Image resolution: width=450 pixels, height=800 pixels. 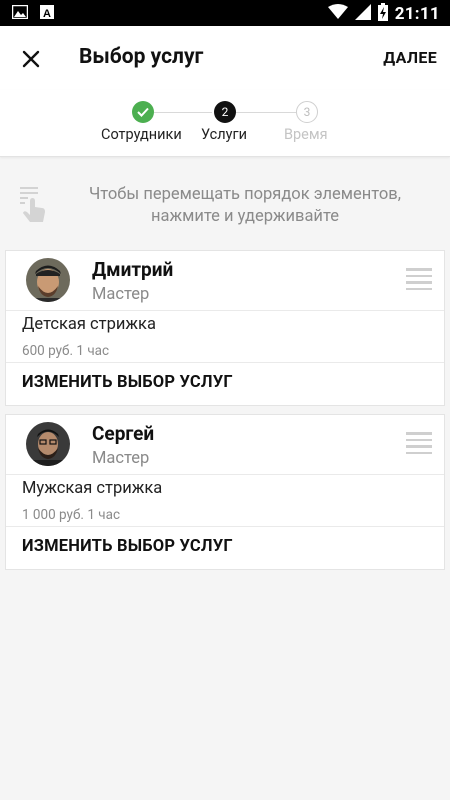 I want to click on step-label-services: Услуги, so click(x=224, y=134).